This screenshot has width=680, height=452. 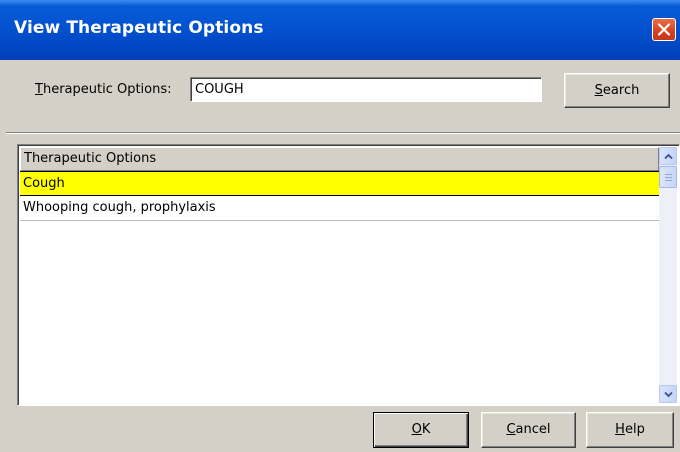 I want to click on ok-button-accelerator: O, so click(x=416, y=429).